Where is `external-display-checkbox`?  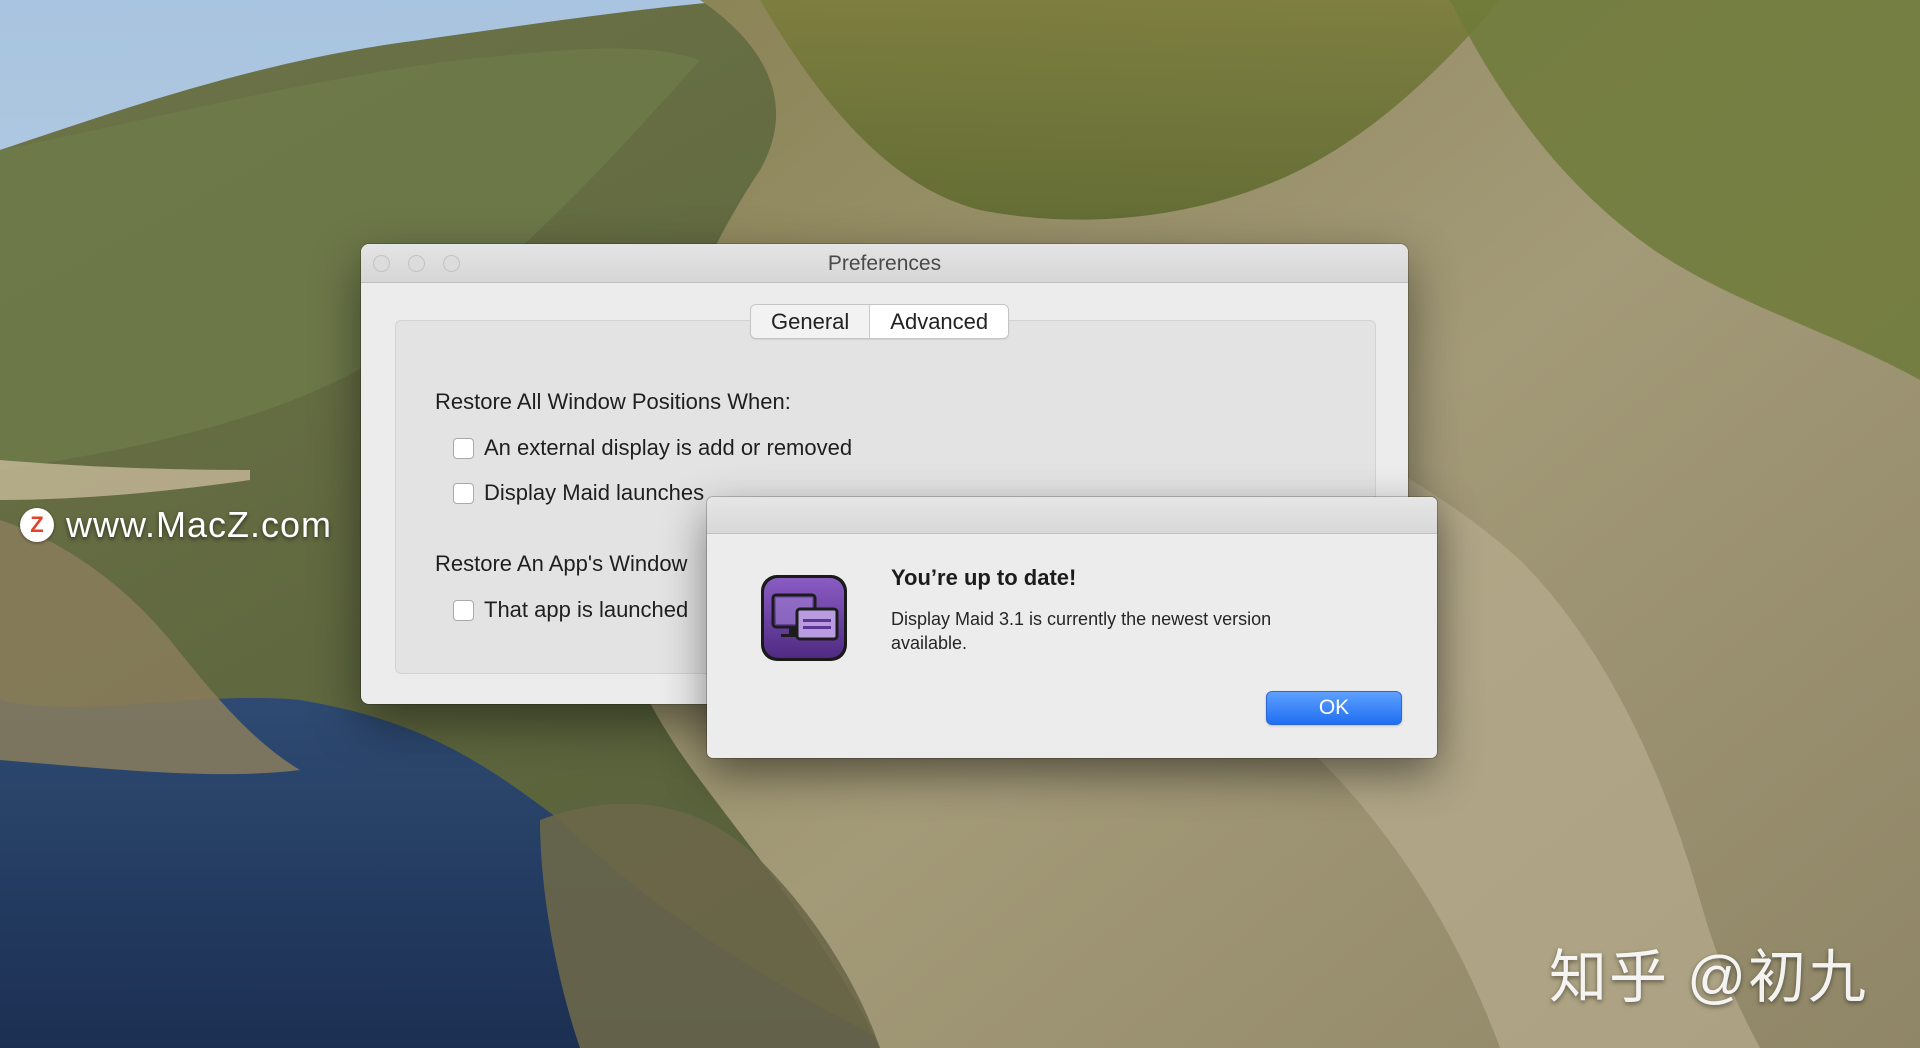 external-display-checkbox is located at coordinates (463, 448).